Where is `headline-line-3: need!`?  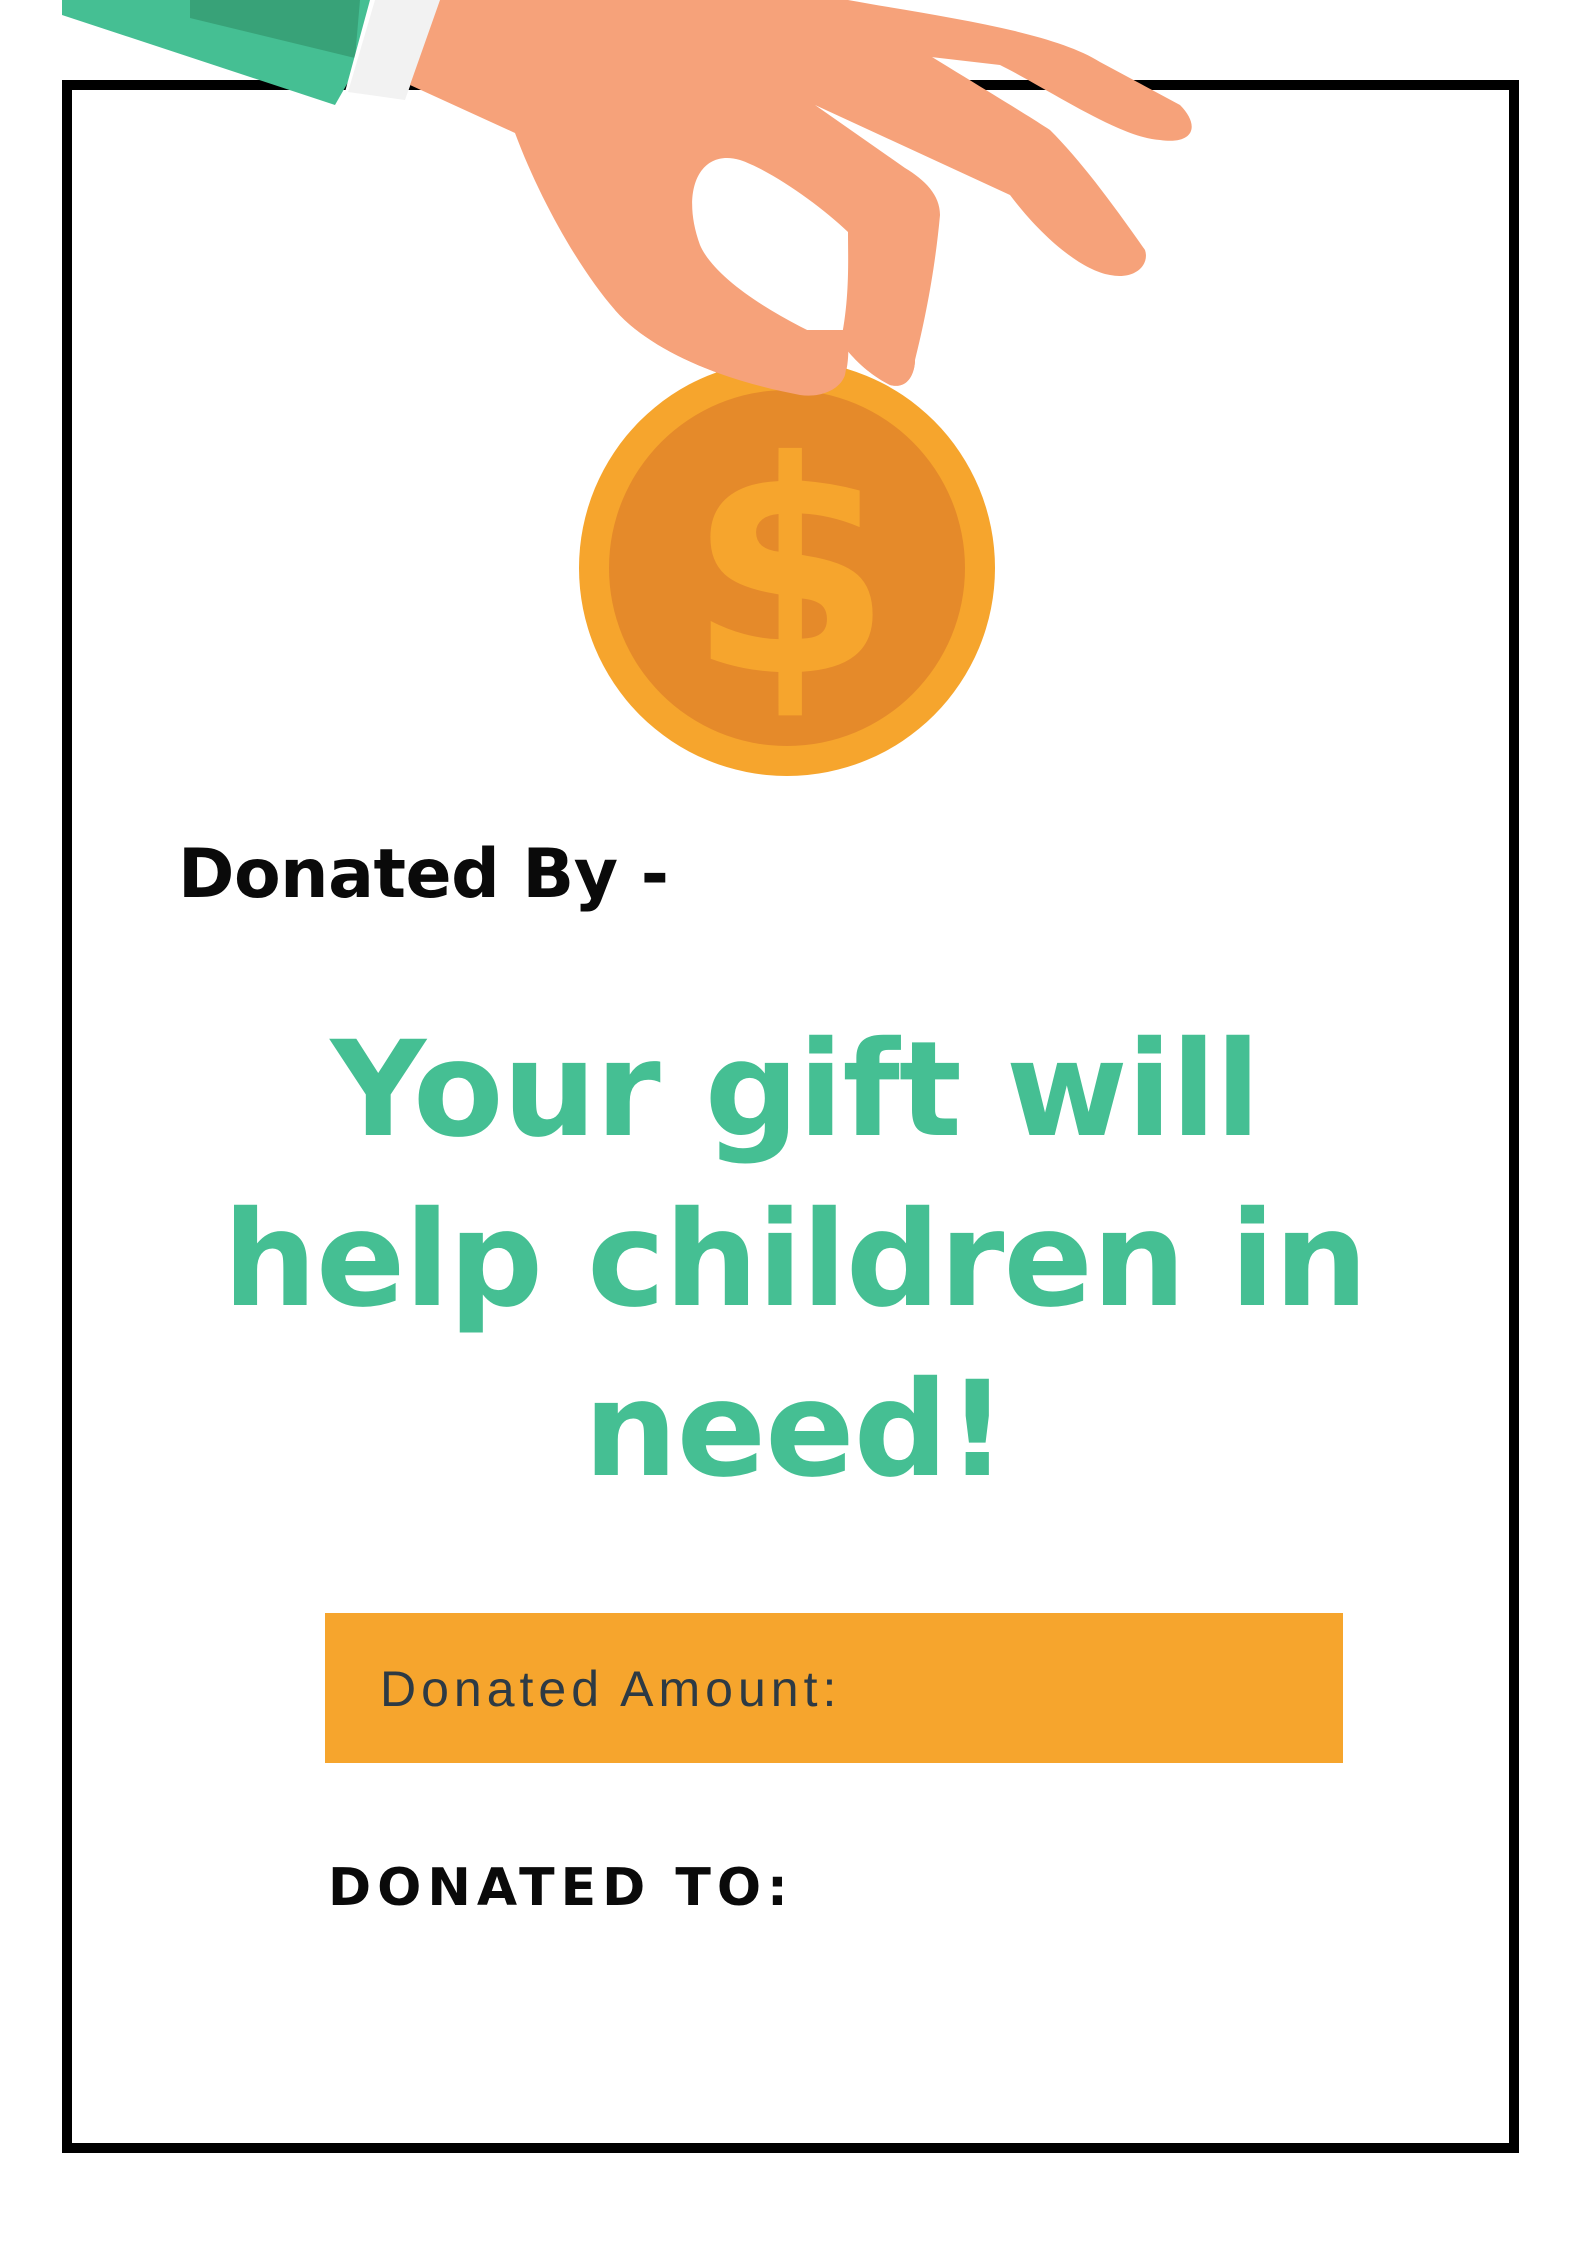 headline-line-3: need! is located at coordinates (795, 1430).